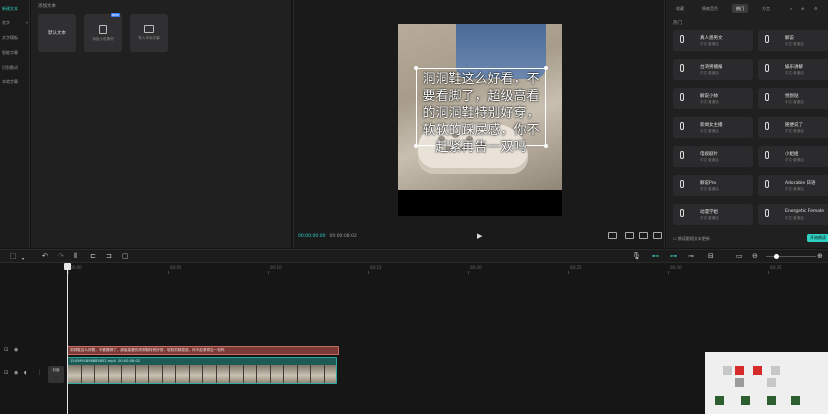  I want to click on ruler-tick-label: 00:30, so click(676, 267).